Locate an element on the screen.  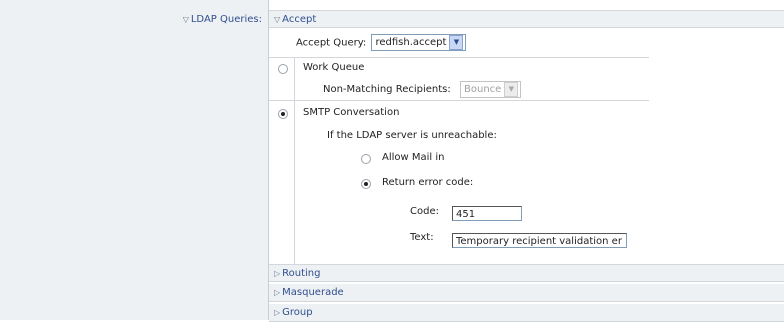
non-matching-recipients-label: Non-Matching Recipients: is located at coordinates (387, 89).